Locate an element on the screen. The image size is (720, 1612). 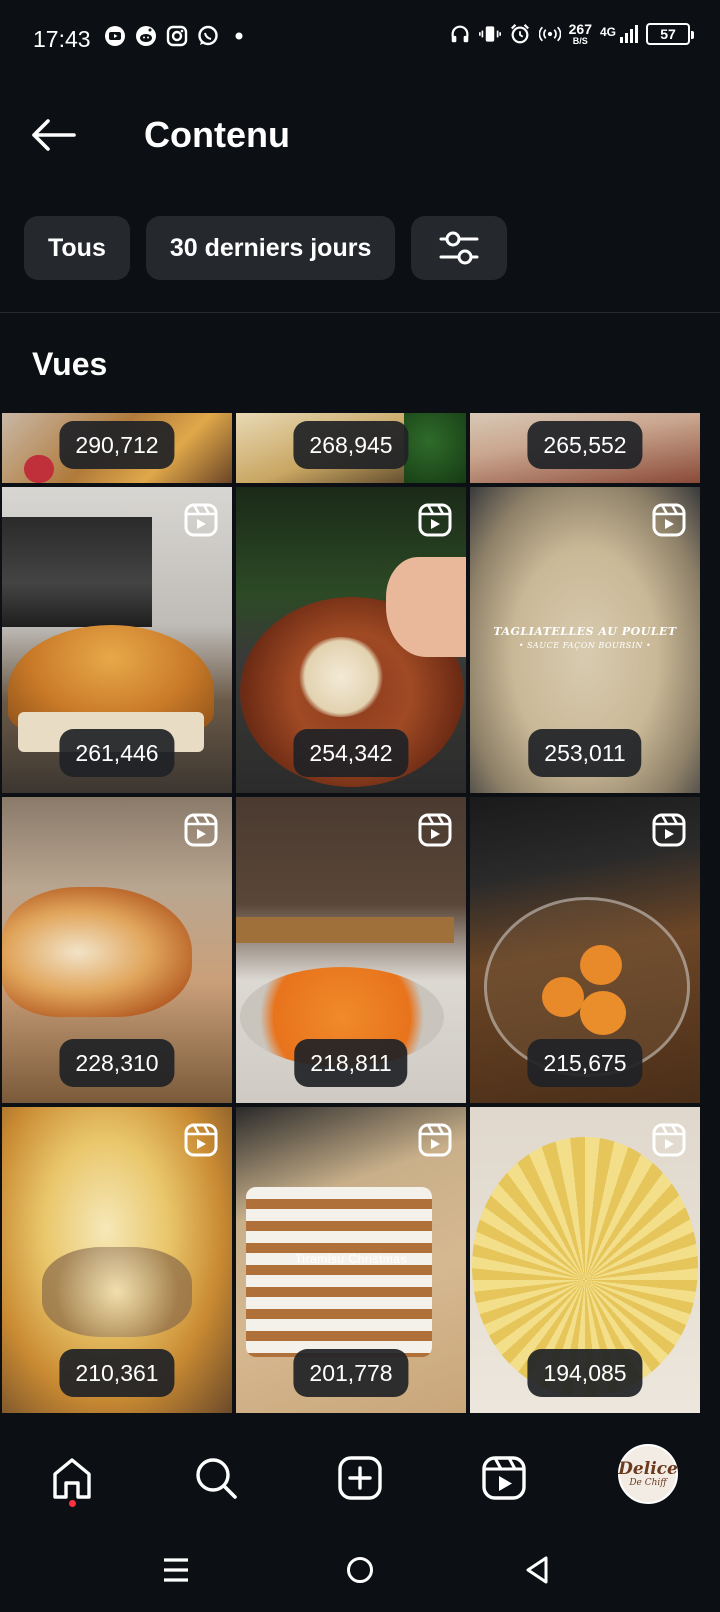
back-button is located at coordinates (55, 135).